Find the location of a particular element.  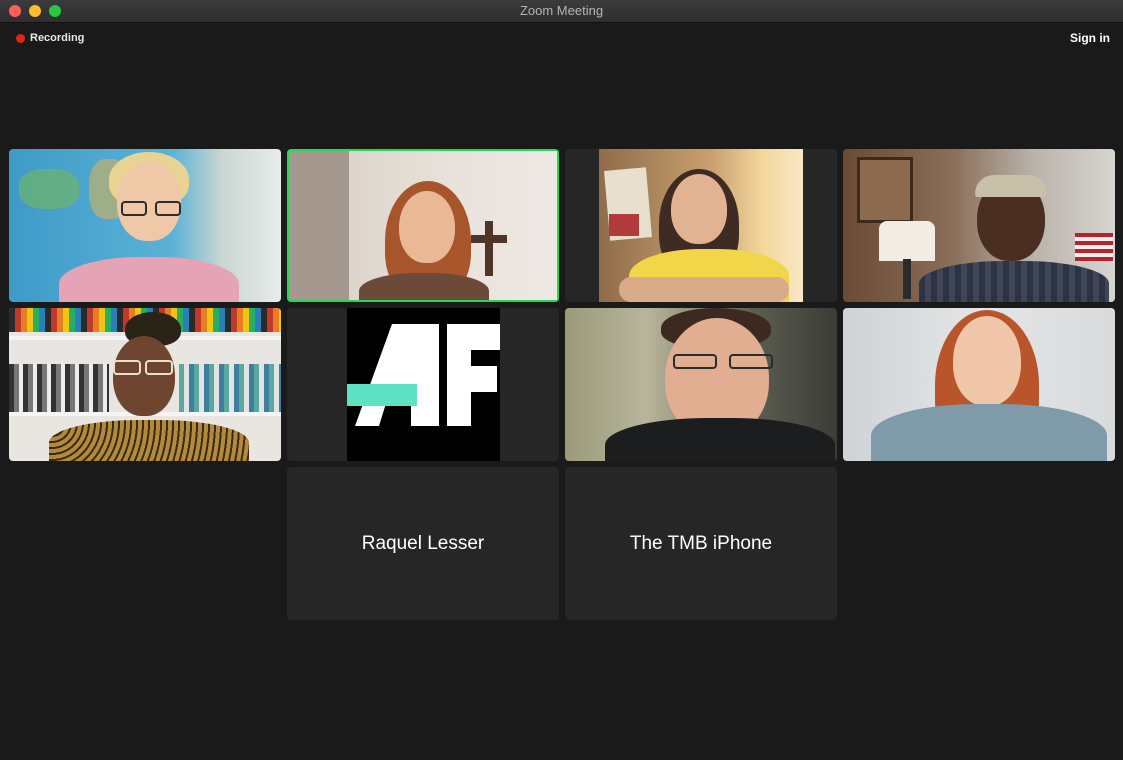

af-logo is located at coordinates (423, 384).